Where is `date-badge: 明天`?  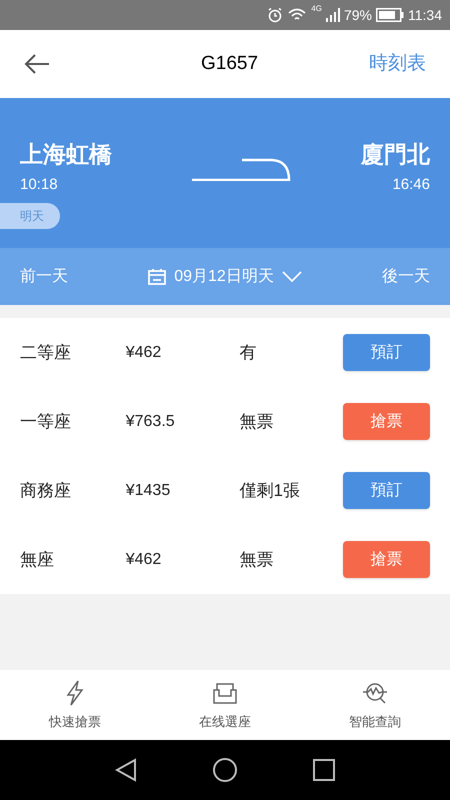 date-badge: 明天 is located at coordinates (30, 215).